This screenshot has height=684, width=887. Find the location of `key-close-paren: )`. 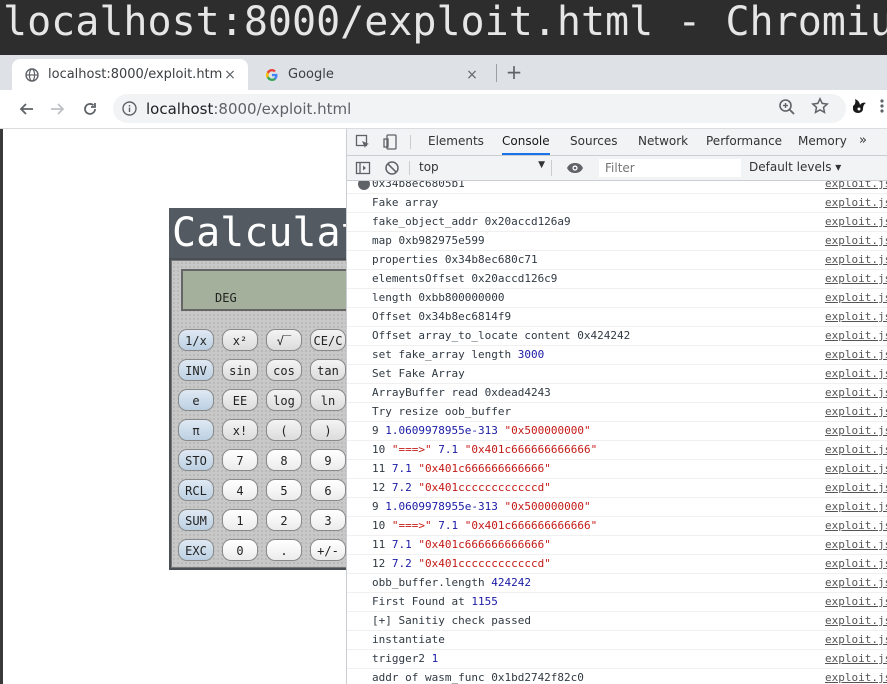

key-close-paren: ) is located at coordinates (328, 430).